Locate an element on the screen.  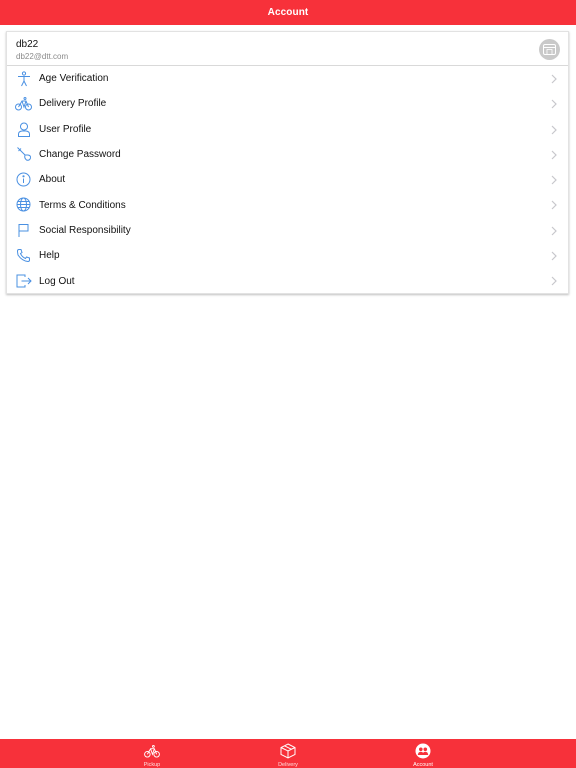
menu-item-label: About is located at coordinates (52, 180).